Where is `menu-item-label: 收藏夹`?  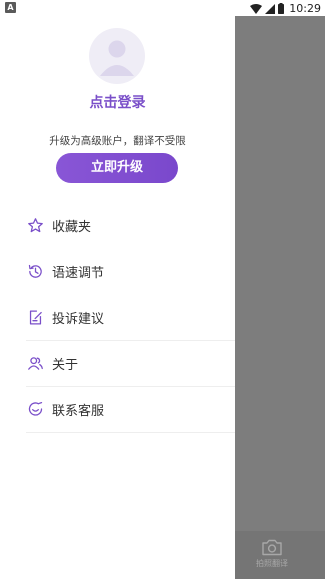
menu-item-label: 收藏夹 is located at coordinates (72, 227).